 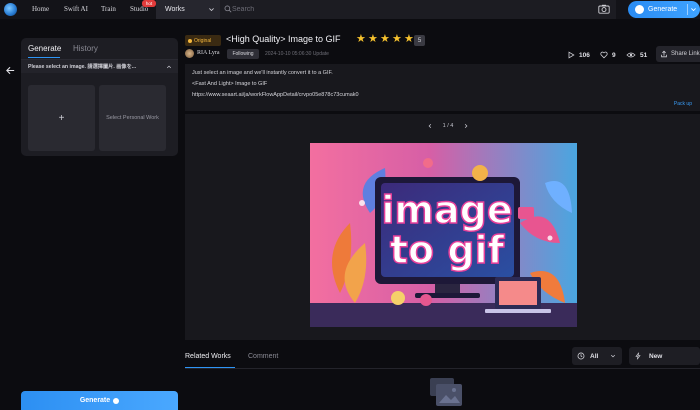 What do you see at coordinates (190, 40) in the screenshot?
I see `original-dot-icon` at bounding box center [190, 40].